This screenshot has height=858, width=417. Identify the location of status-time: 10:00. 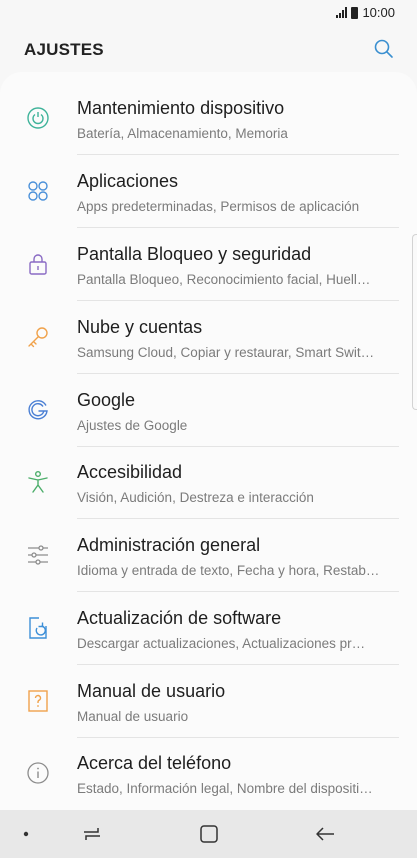
(378, 12).